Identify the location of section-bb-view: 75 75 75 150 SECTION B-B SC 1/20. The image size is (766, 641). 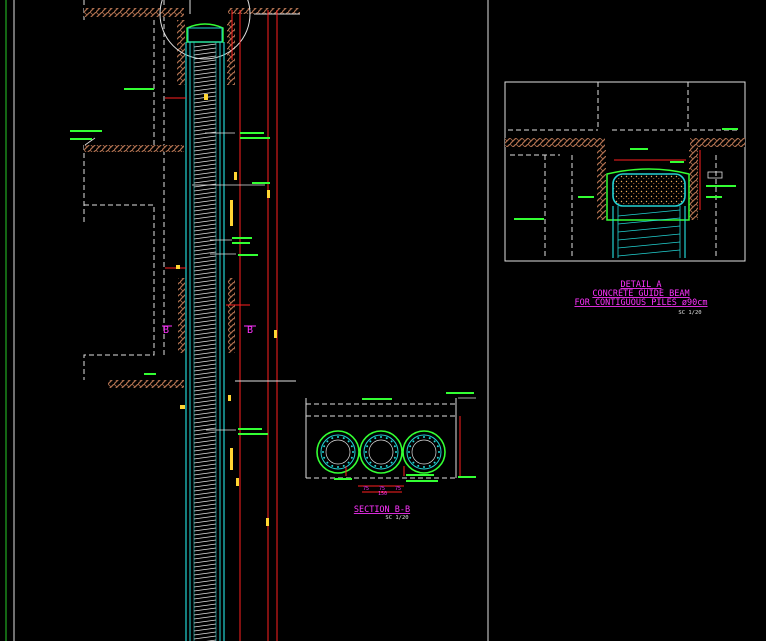
(390, 456).